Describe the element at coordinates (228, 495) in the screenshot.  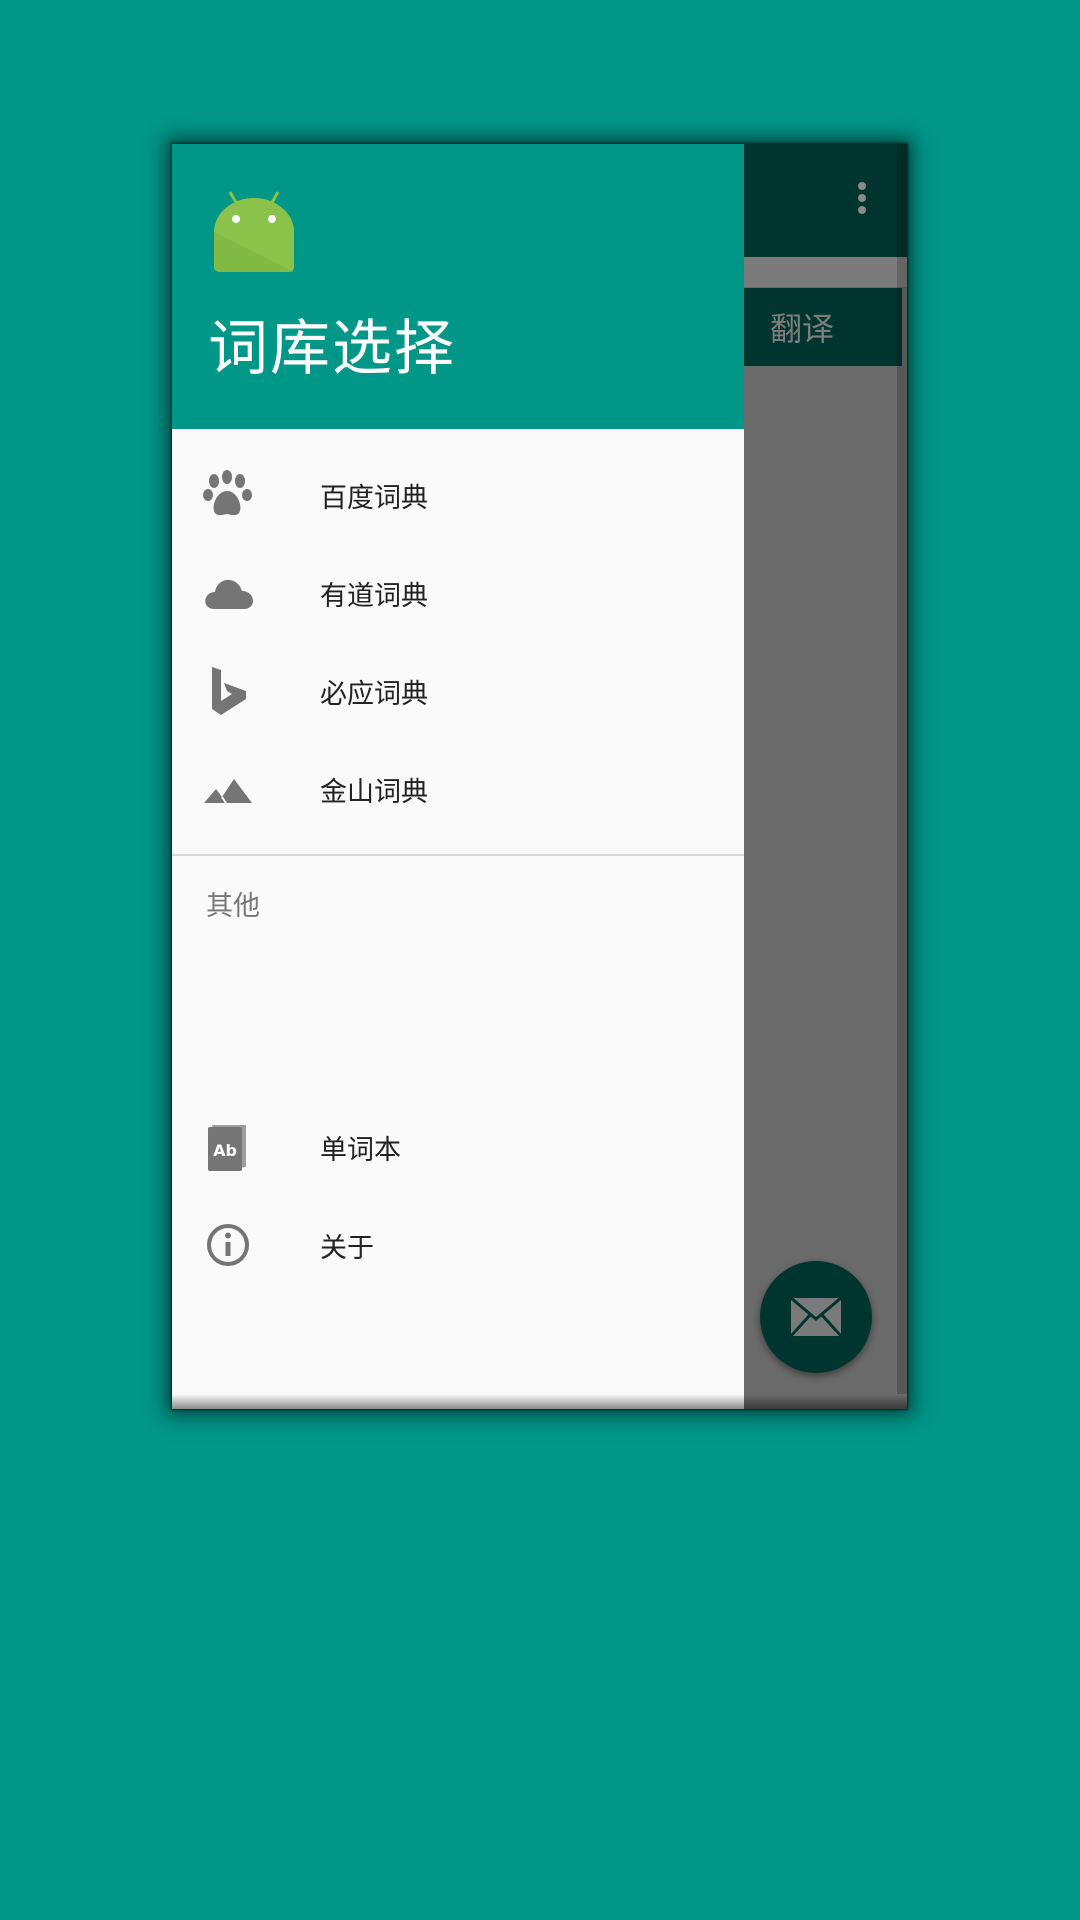
I see `paw-icon` at that location.